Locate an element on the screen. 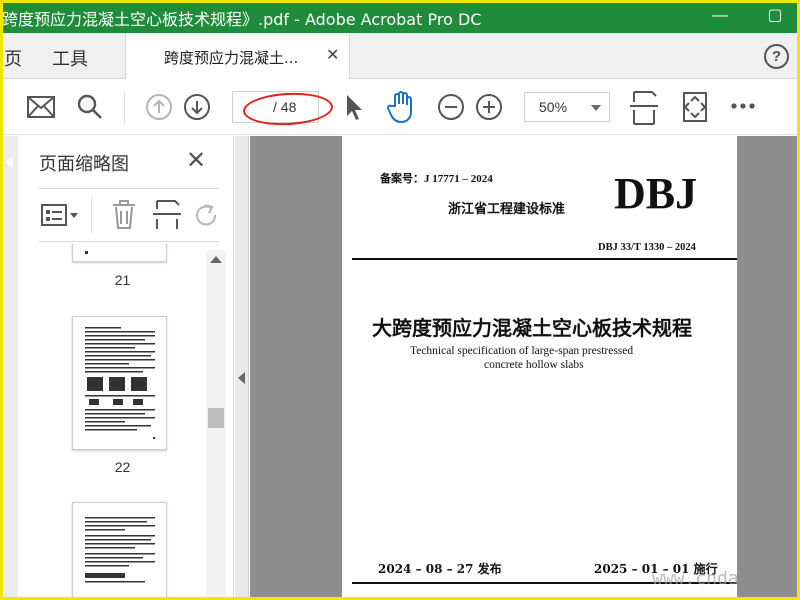 Image resolution: width=800 pixels, height=600 pixels. toolbar: / 48 50% is located at coordinates (400, 107).